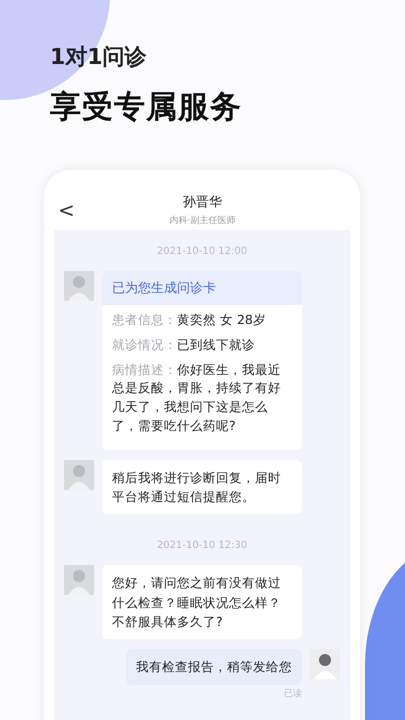  Describe the element at coordinates (99, 58) in the screenshot. I see `headline-subtitle: 1对1问诊` at that location.